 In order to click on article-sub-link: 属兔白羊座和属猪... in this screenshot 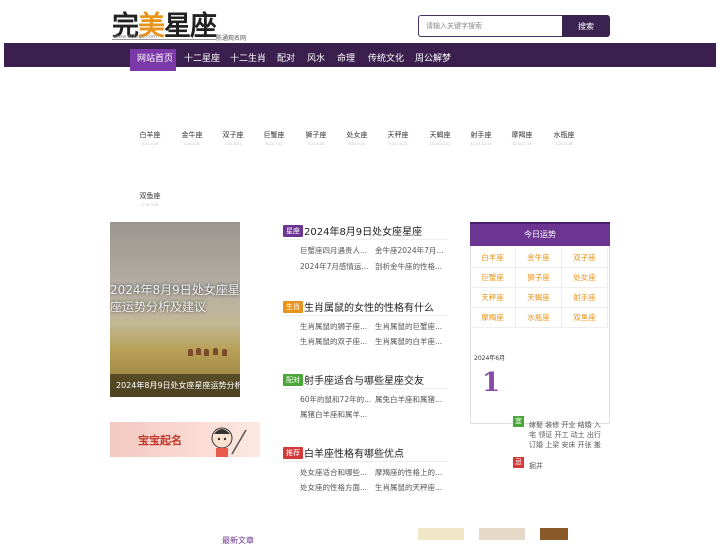, I will do `click(411, 399)`.